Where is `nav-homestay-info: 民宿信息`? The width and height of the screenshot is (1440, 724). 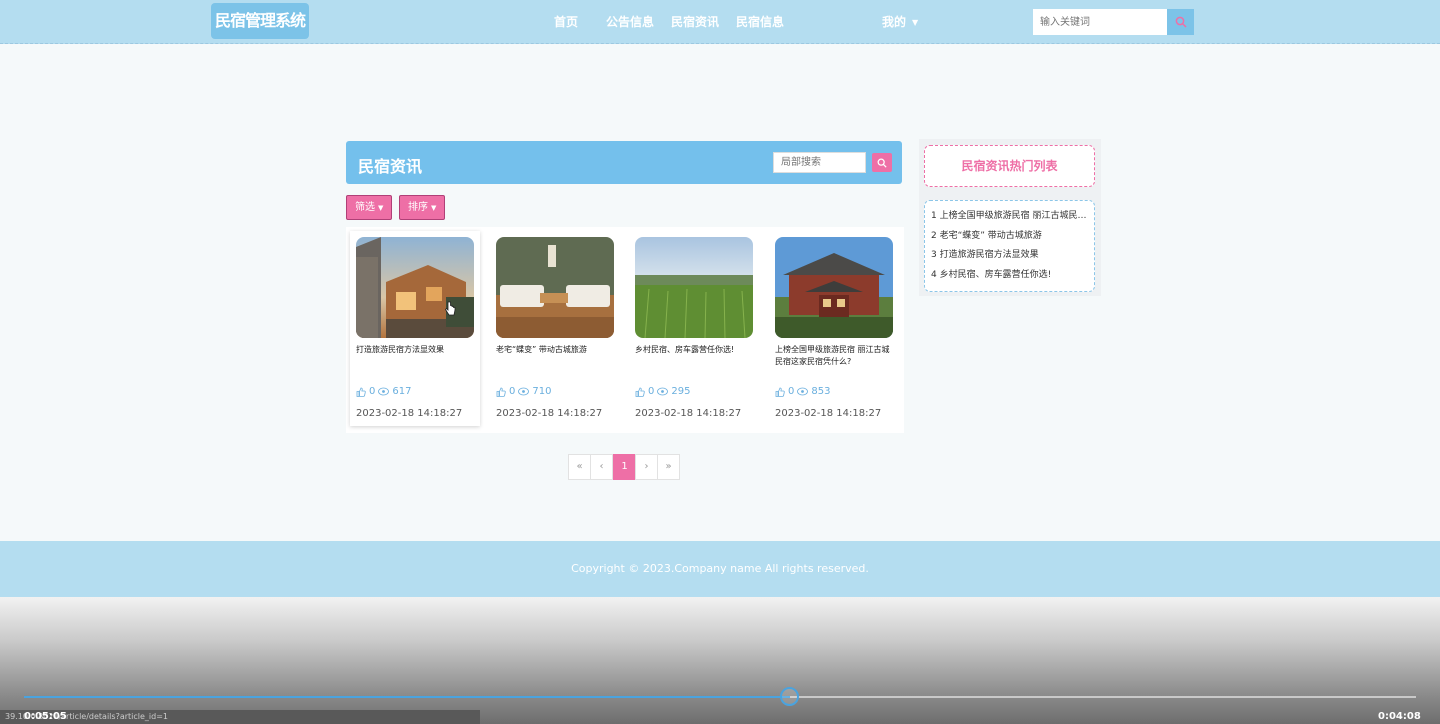
nav-homestay-info: 民宿信息 is located at coordinates (760, 21).